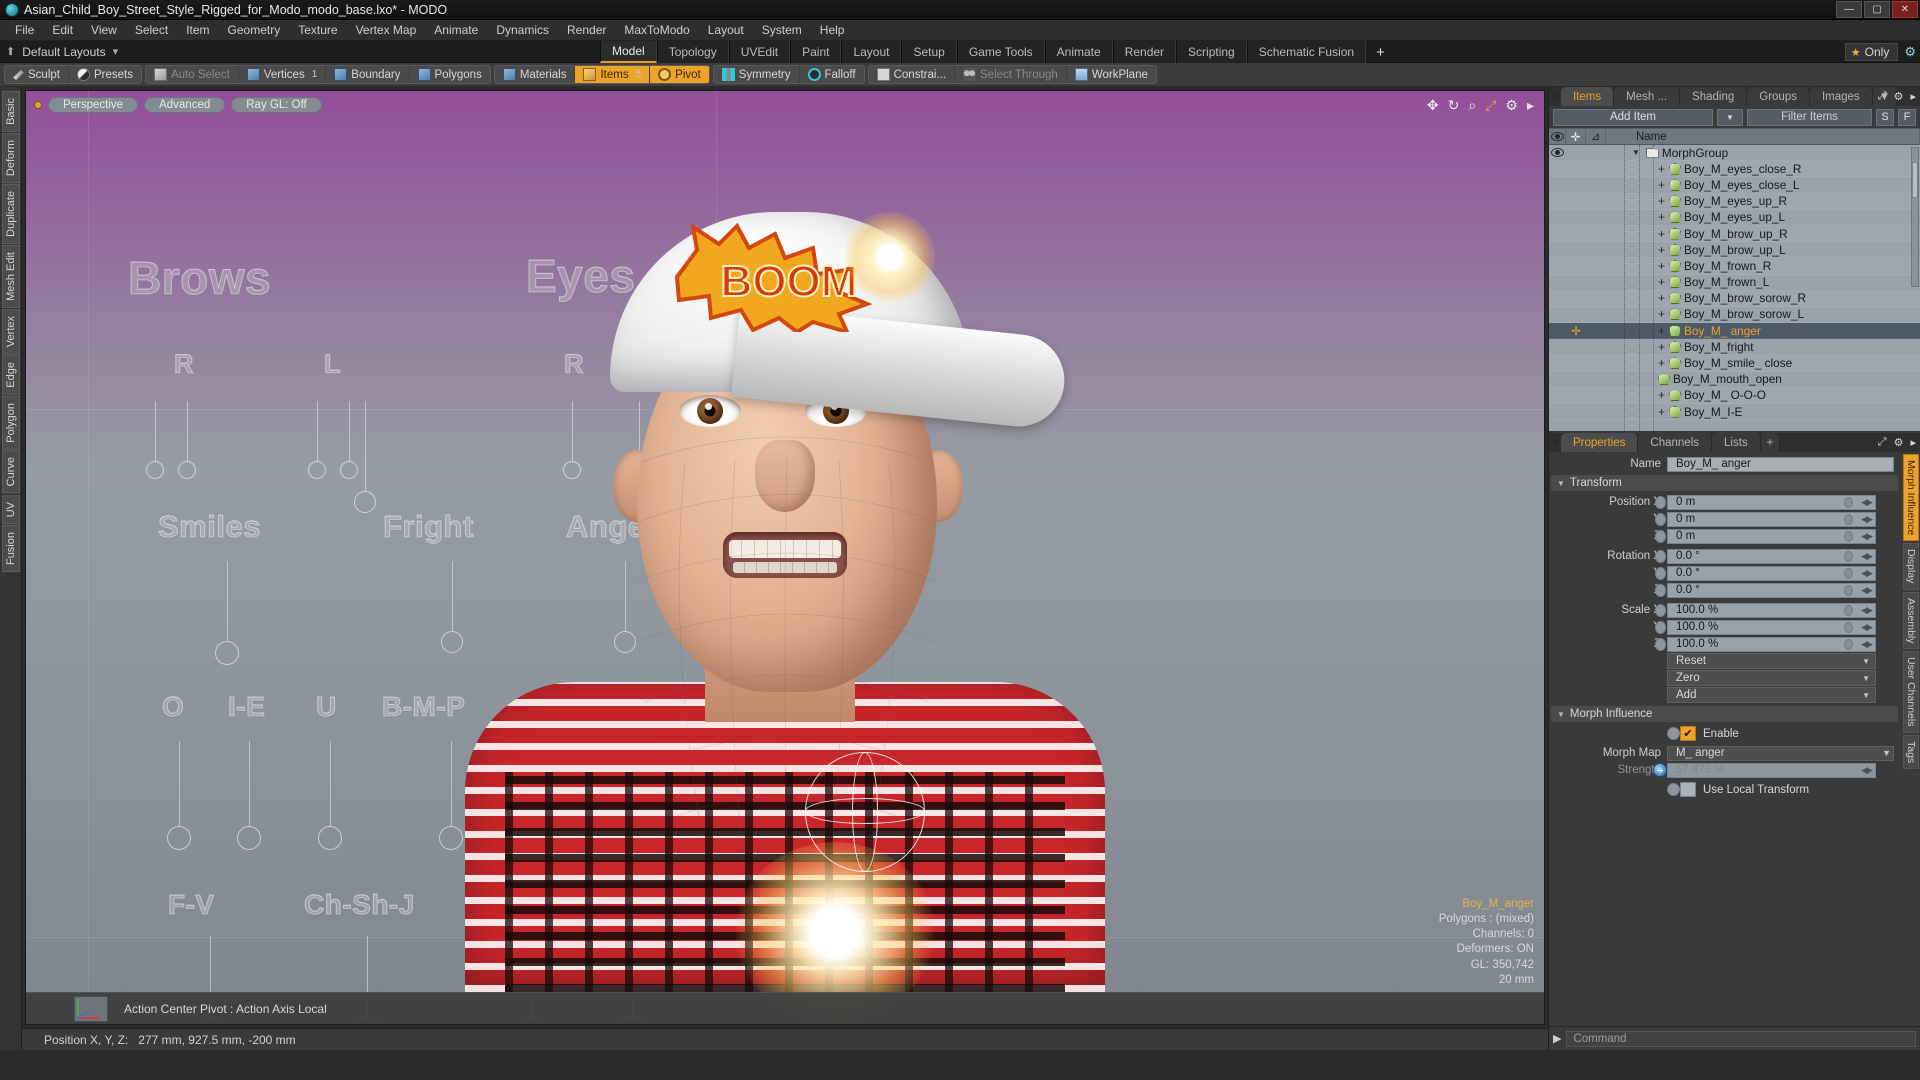 This screenshot has width=1920, height=1080. What do you see at coordinates (1780, 753) in the screenshot?
I see `morph-map-dropdown: M_ anger ▼` at bounding box center [1780, 753].